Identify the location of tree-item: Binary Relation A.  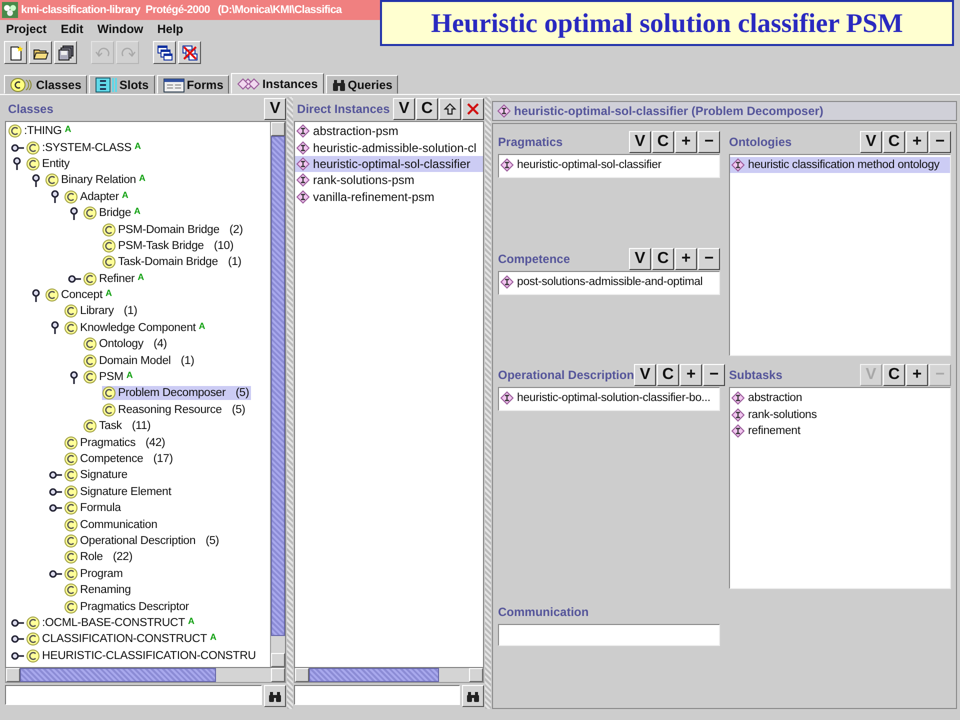
(96, 180).